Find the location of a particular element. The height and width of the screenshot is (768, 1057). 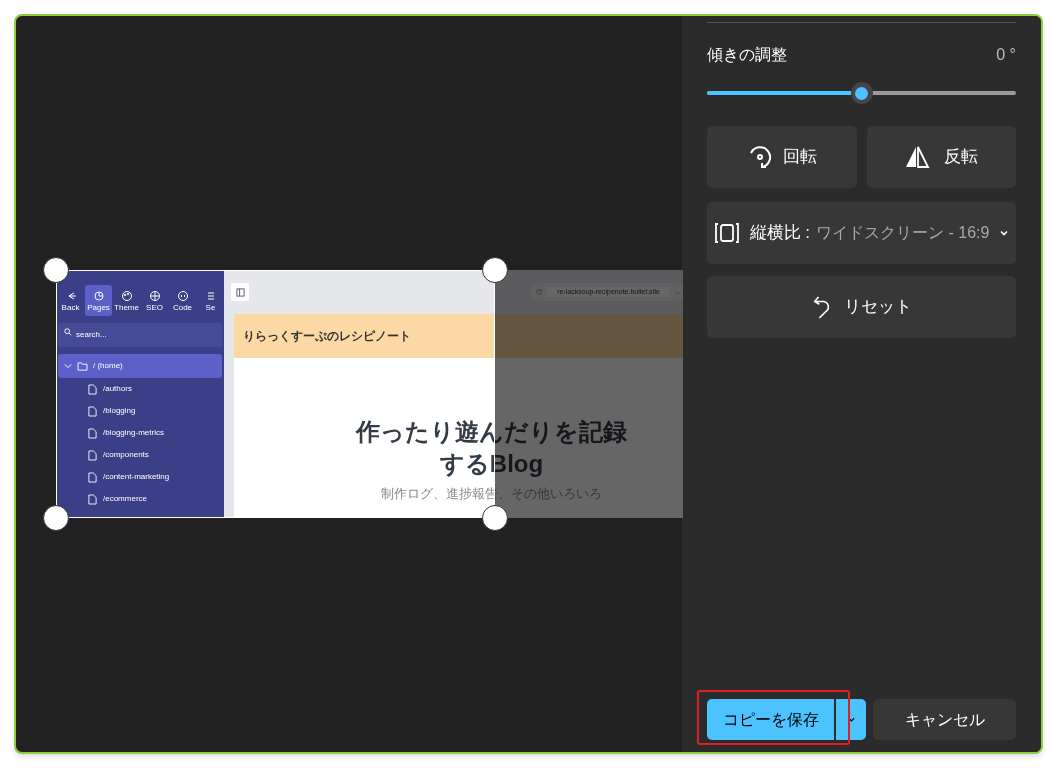

tree-item: /content-marketing is located at coordinates (156, 477).